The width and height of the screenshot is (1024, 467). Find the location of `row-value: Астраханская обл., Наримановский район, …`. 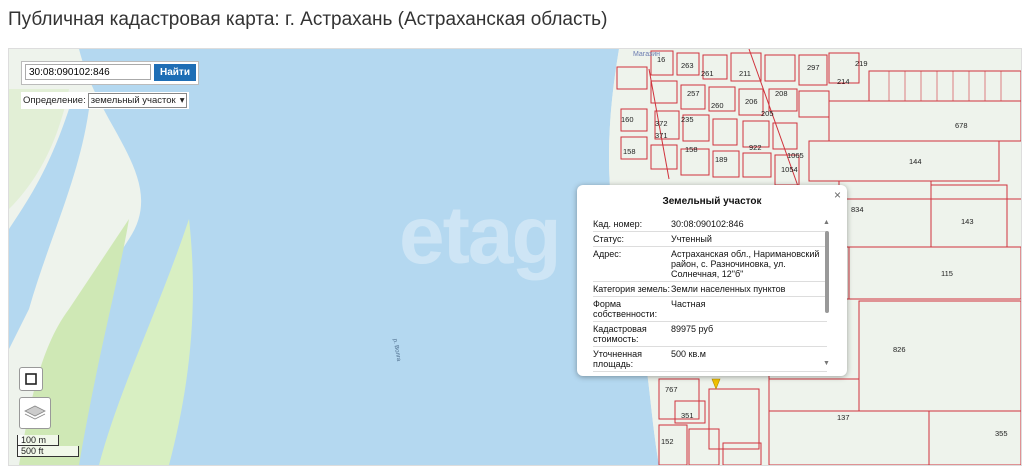

row-value: Астраханская обл., Наримановский район, … is located at coordinates (745, 264).